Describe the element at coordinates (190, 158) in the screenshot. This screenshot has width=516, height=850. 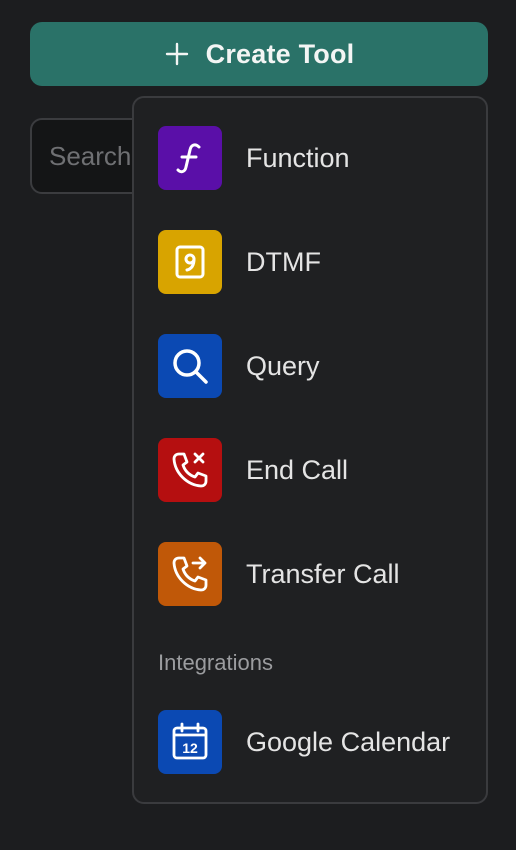
I see `function-icon` at that location.